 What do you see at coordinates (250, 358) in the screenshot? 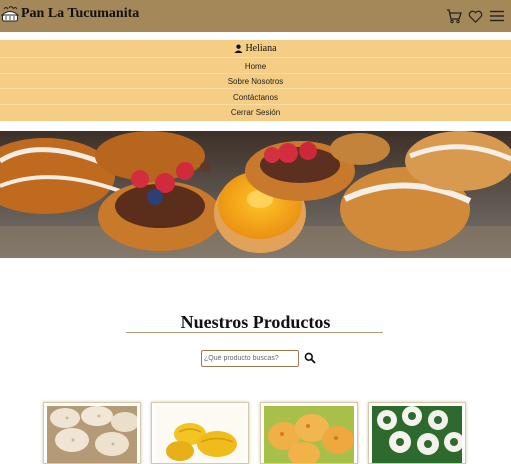
I see `product-search-input` at bounding box center [250, 358].